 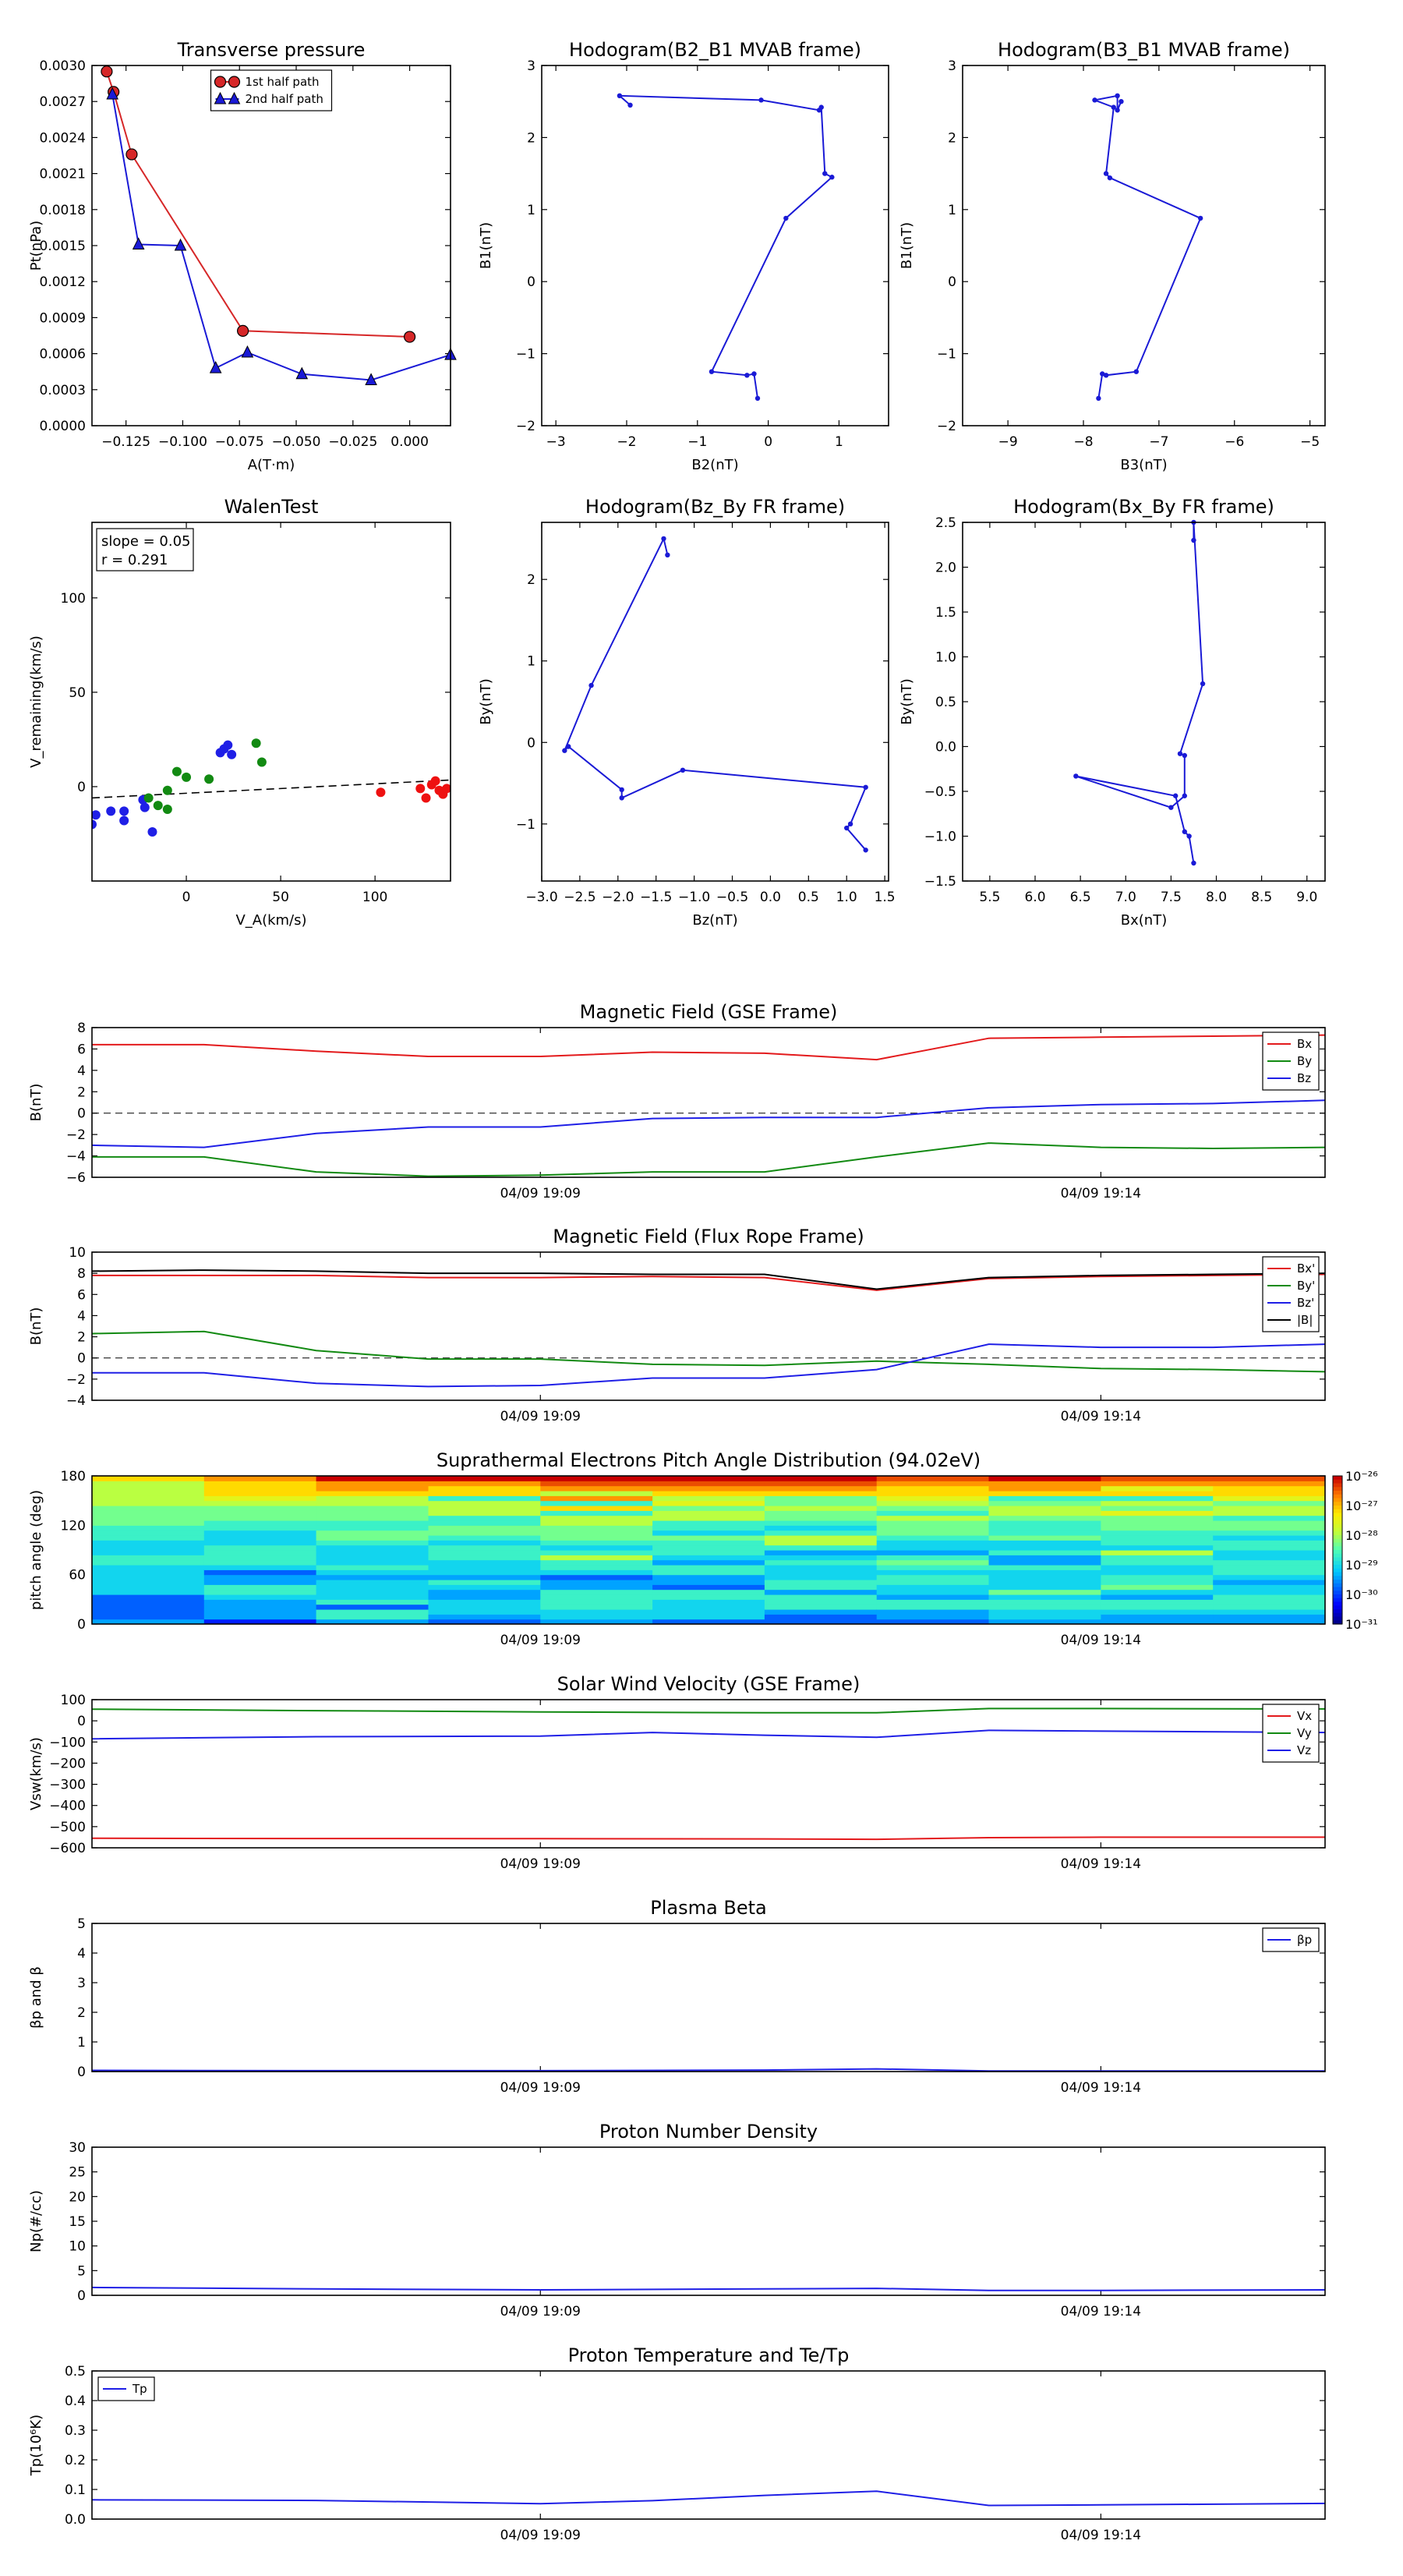 I want to click on legend-label: Bz, so click(x=1304, y=1078).